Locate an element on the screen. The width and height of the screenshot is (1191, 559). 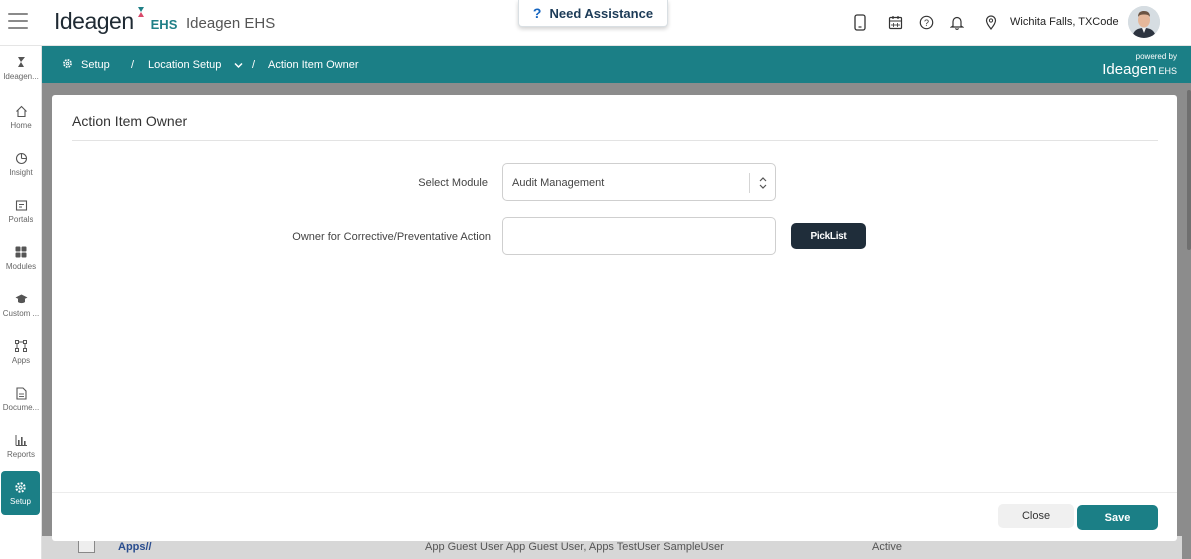
logo-word: Ideagen is located at coordinates (94, 21).